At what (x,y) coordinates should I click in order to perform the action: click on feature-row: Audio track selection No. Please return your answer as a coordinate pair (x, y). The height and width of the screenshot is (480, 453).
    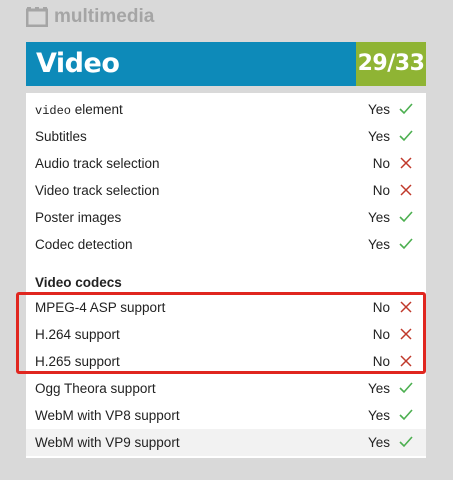
    Looking at the image, I should click on (226, 163).